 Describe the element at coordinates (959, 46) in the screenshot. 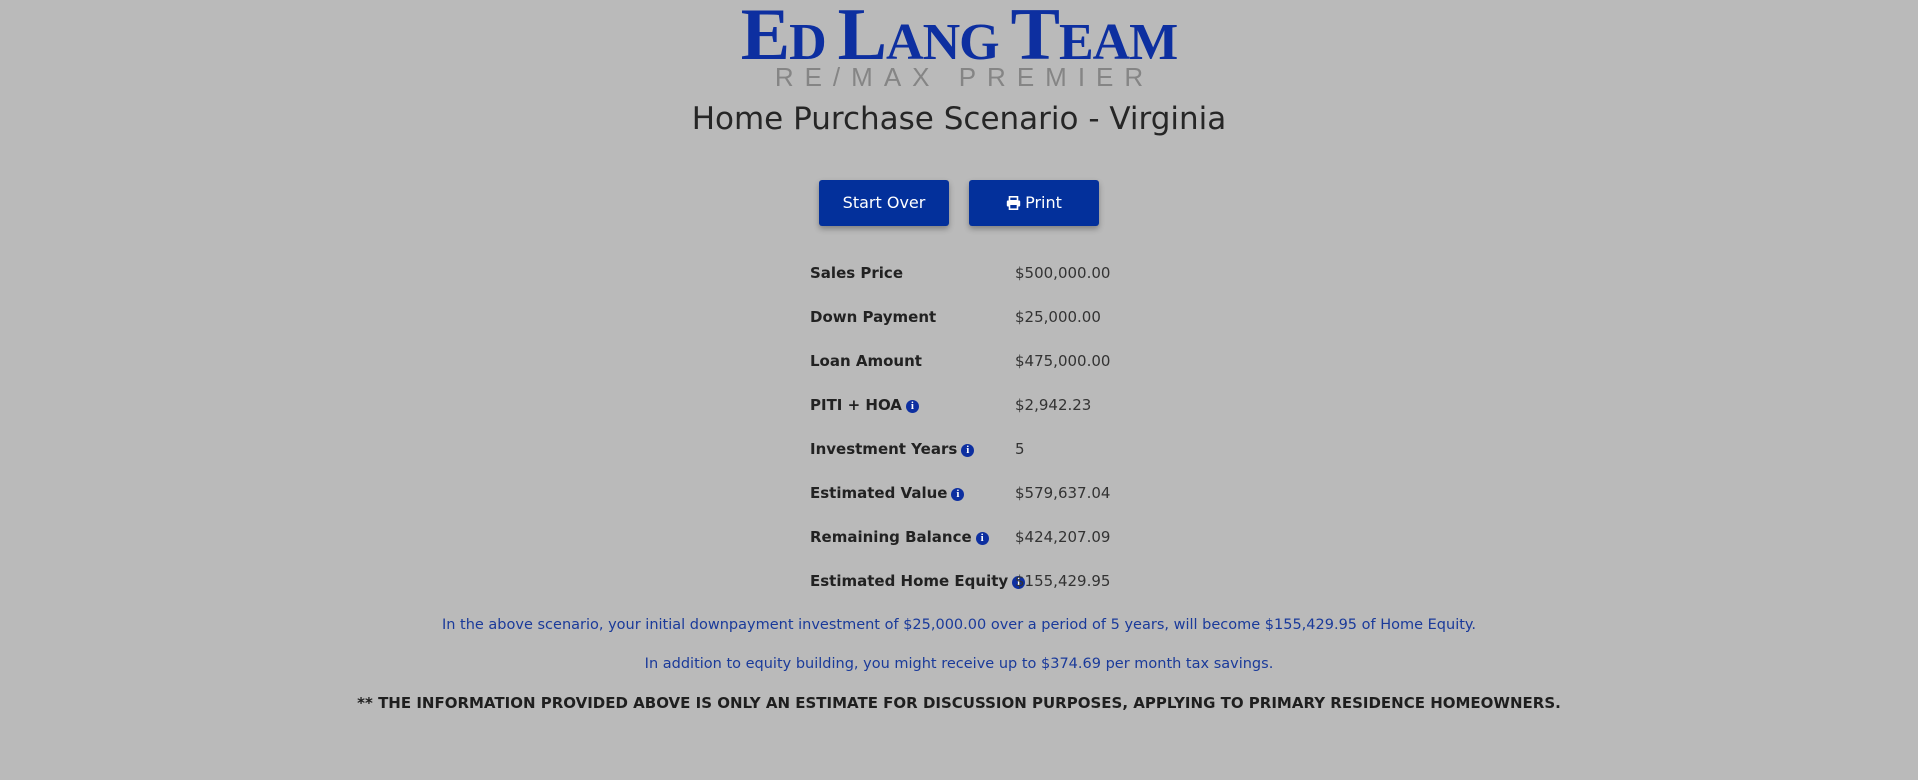

I see `company-logo: ED LANG TEAM RE/MAX PREMIER` at that location.